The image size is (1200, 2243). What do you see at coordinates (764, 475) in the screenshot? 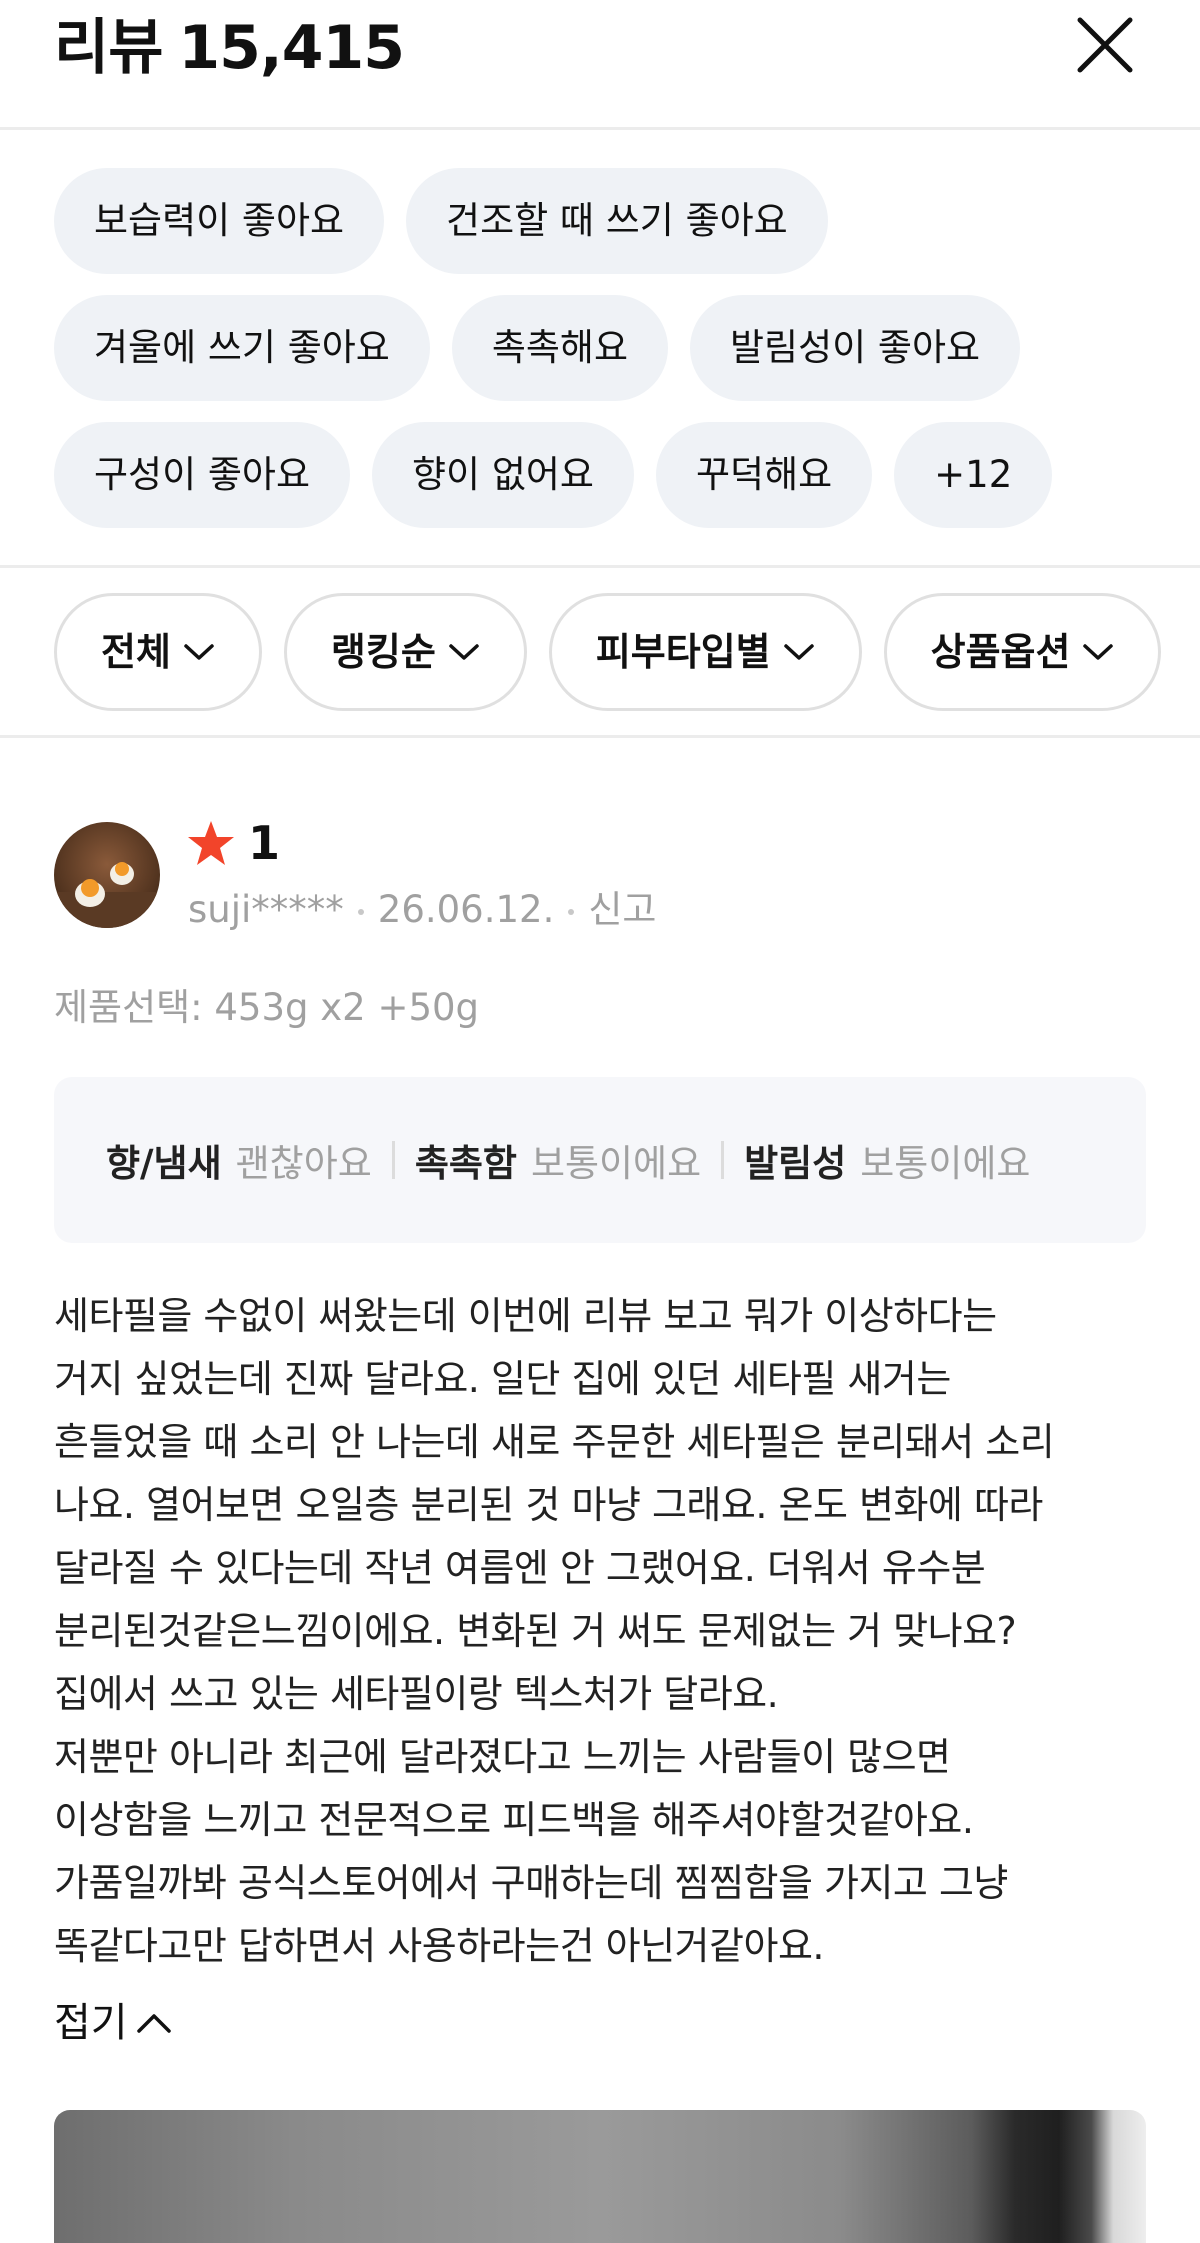
I see `keyword-chip: 꾸덕해요` at bounding box center [764, 475].